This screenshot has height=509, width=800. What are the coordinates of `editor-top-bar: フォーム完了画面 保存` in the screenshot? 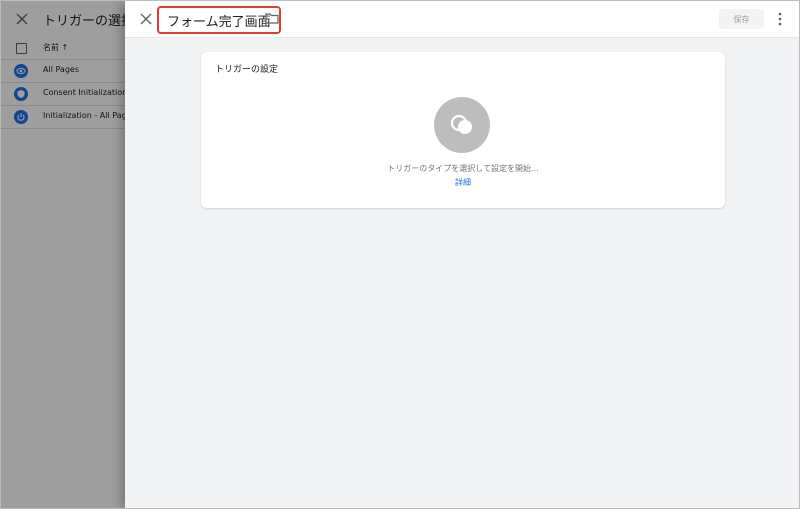 It's located at (462, 19).